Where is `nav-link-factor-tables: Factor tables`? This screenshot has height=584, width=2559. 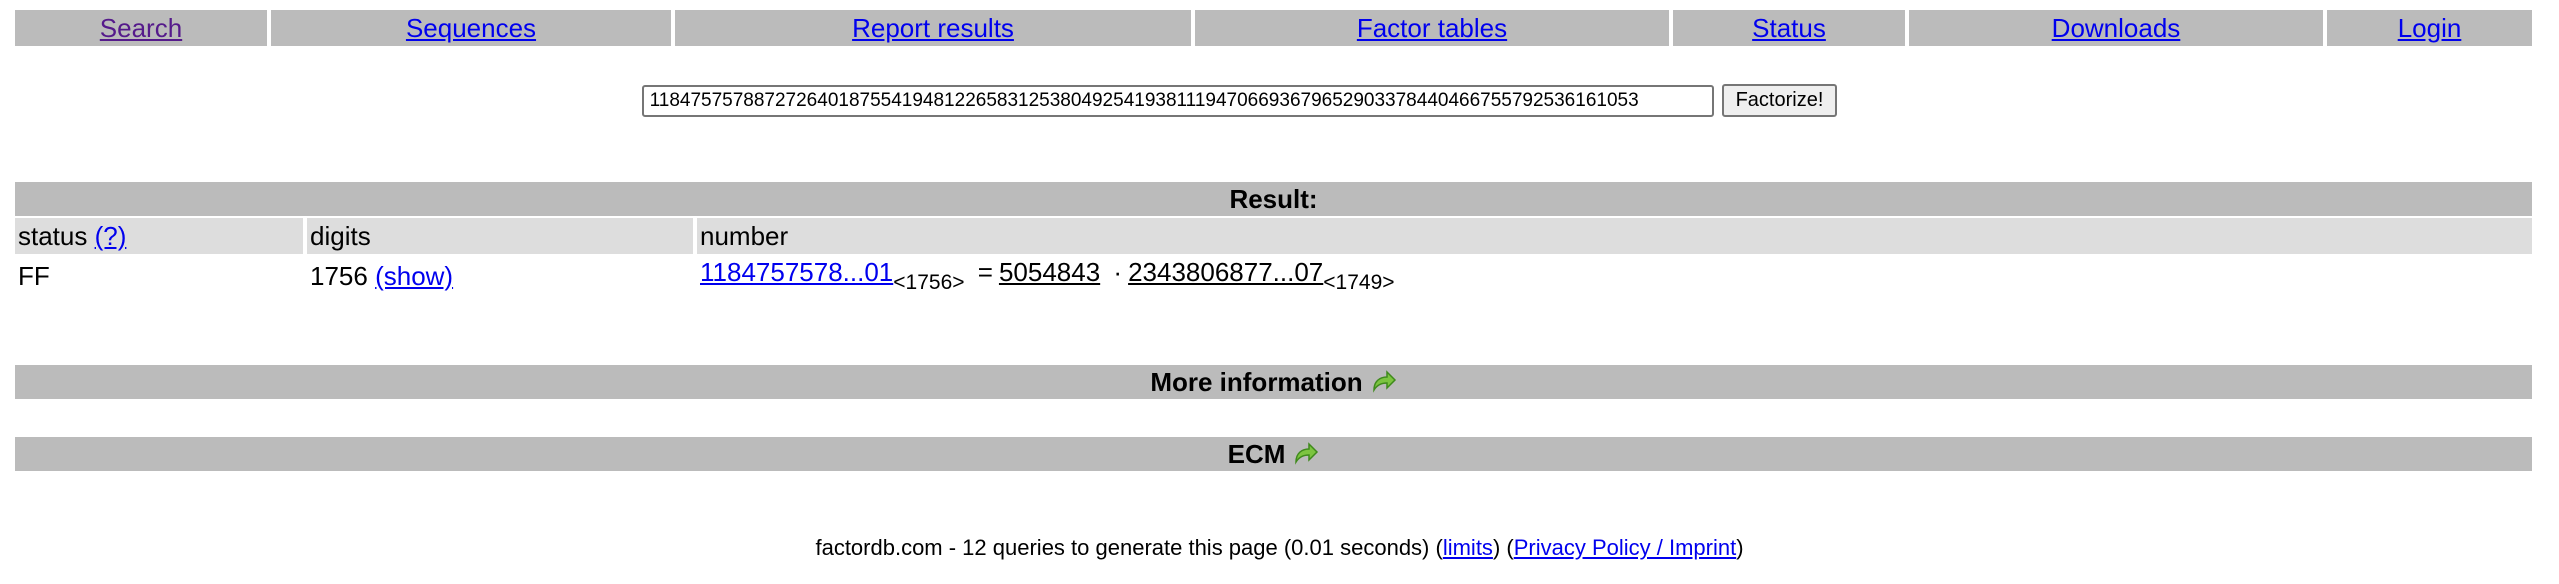
nav-link-factor-tables: Factor tables is located at coordinates (1432, 28).